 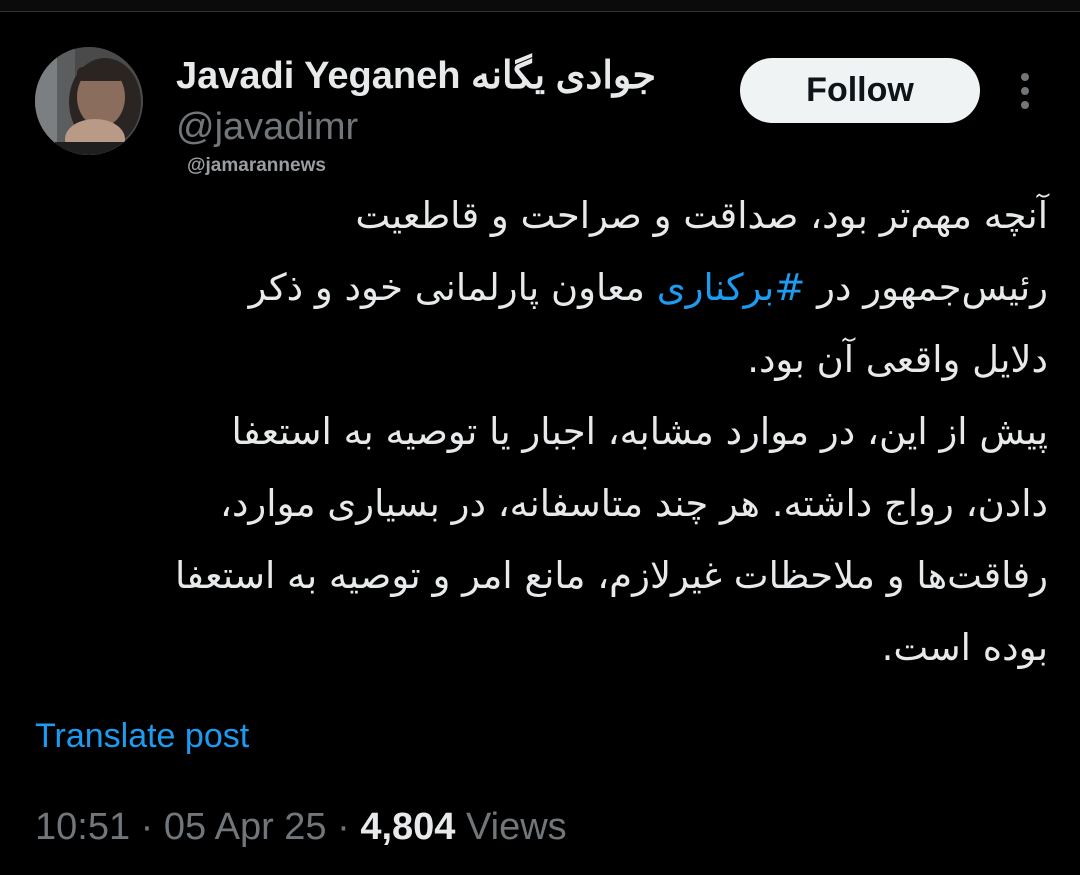 What do you see at coordinates (516, 827) in the screenshot?
I see `views-label: Views` at bounding box center [516, 827].